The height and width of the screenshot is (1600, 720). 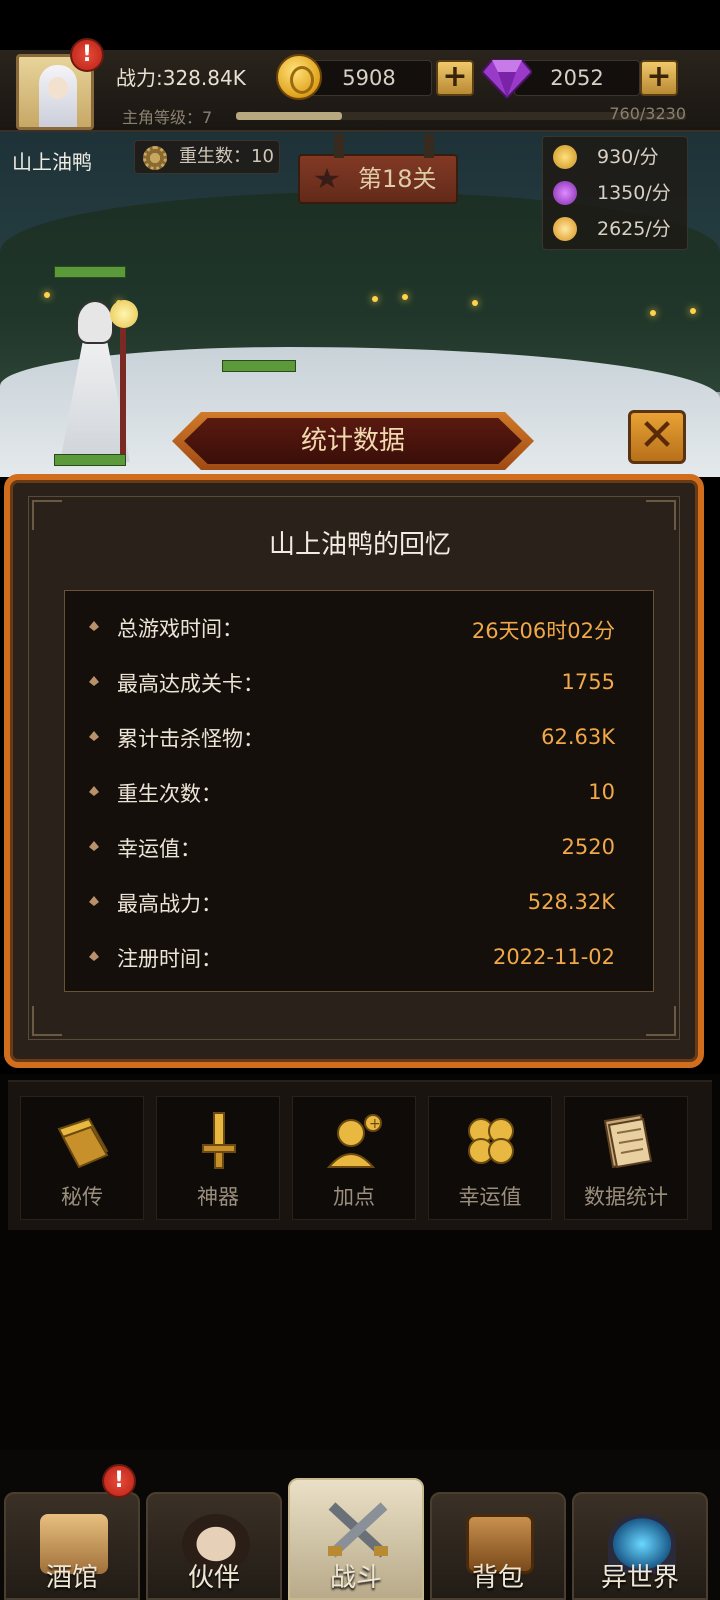 I want to click on stat-label: 最高达成关卡：, so click(x=190, y=684).